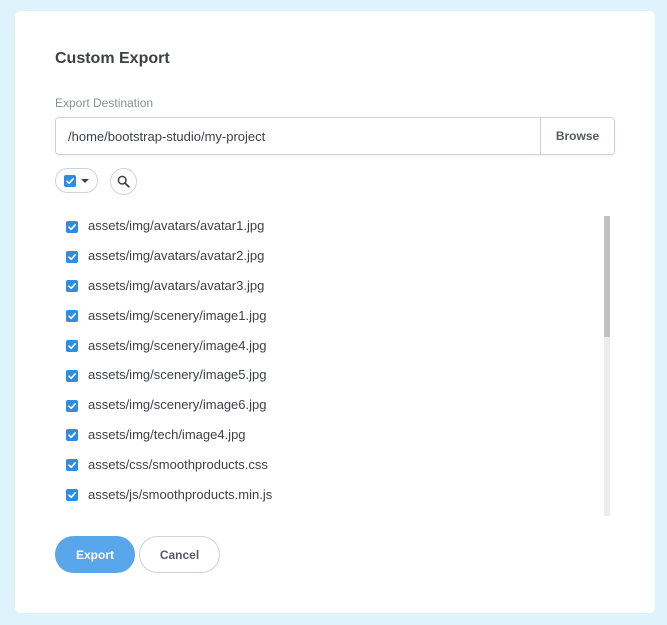  What do you see at coordinates (176, 285) in the screenshot?
I see `file-name: assets/img/avatars/avatar3.jpg` at bounding box center [176, 285].